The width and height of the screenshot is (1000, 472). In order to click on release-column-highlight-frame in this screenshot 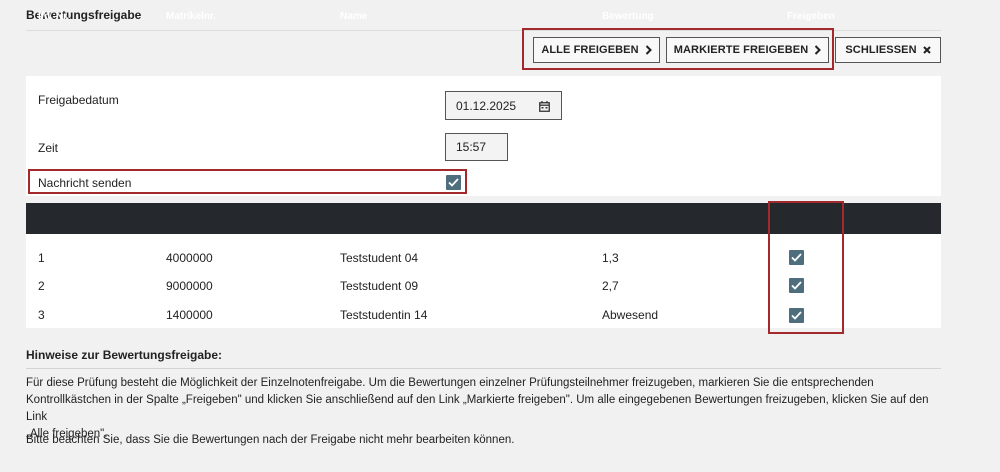, I will do `click(806, 267)`.